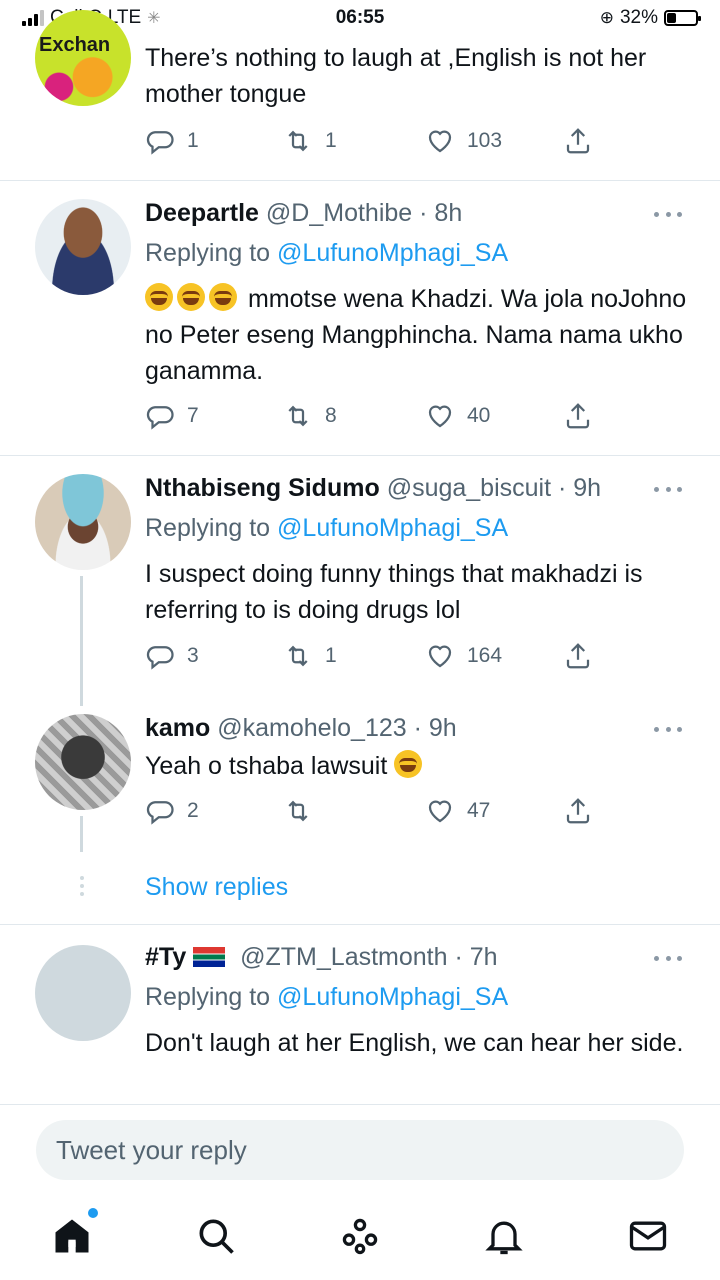 This screenshot has width=720, height=1280. I want to click on user-handle: @suga_biscuit, so click(469, 488).